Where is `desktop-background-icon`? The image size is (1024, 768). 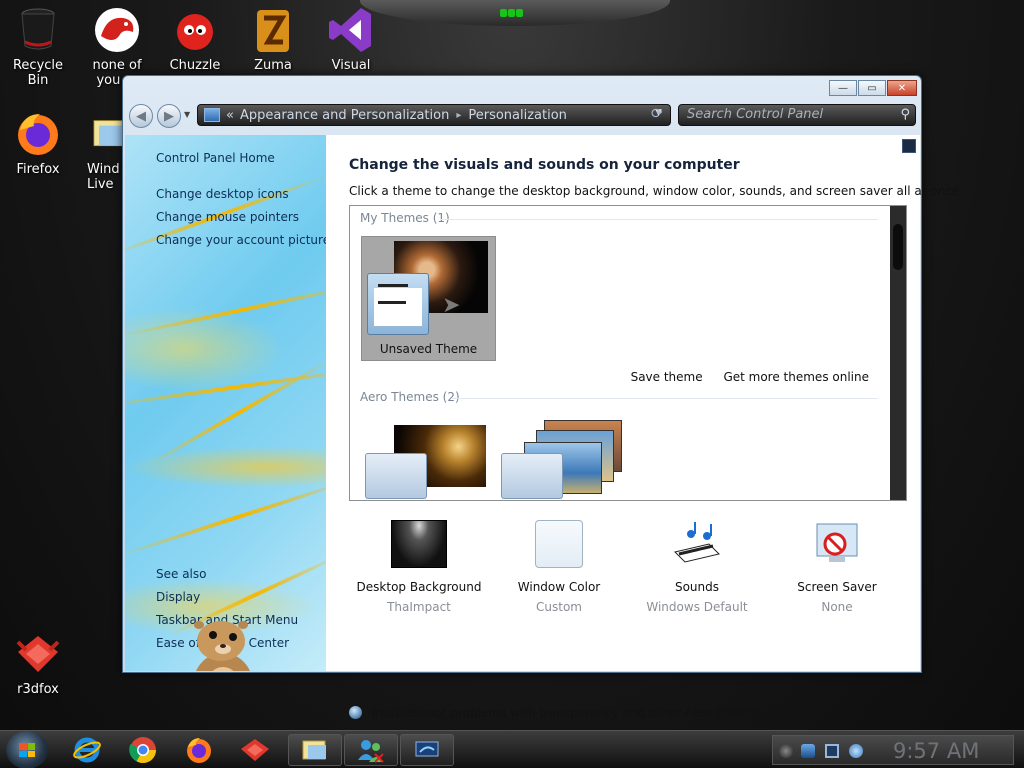 desktop-background-icon is located at coordinates (419, 544).